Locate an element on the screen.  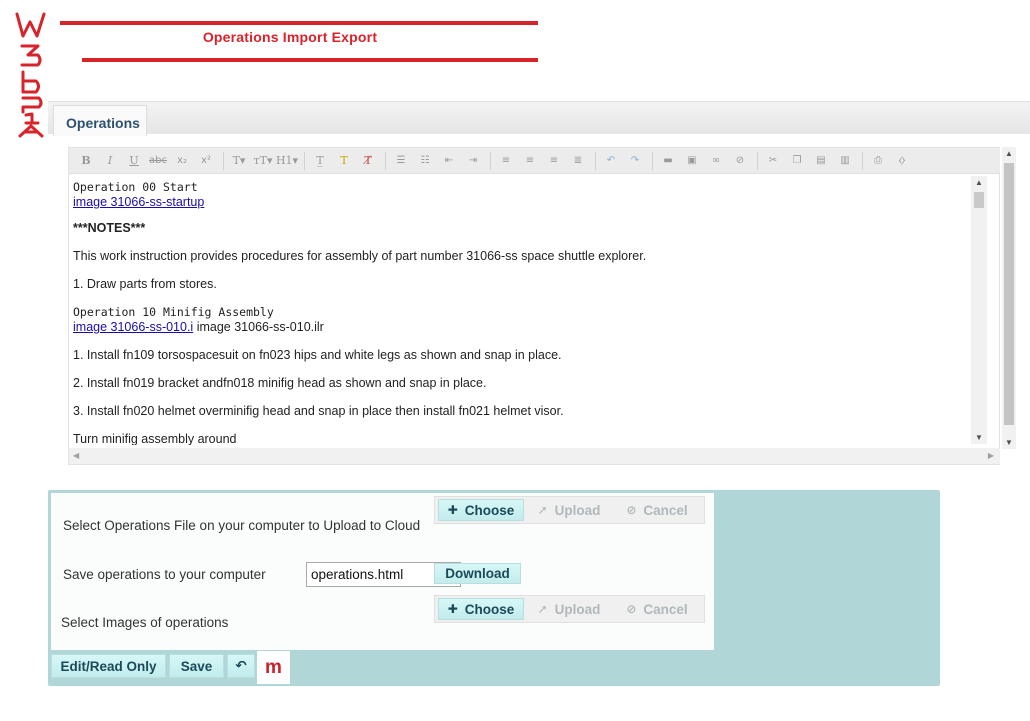
scroll-right-icon: ▶ is located at coordinates (991, 455).